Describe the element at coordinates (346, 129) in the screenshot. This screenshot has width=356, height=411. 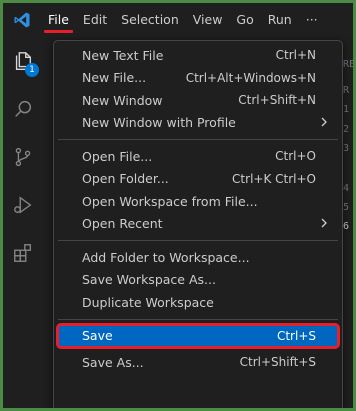
I see `editor-line: 2` at that location.